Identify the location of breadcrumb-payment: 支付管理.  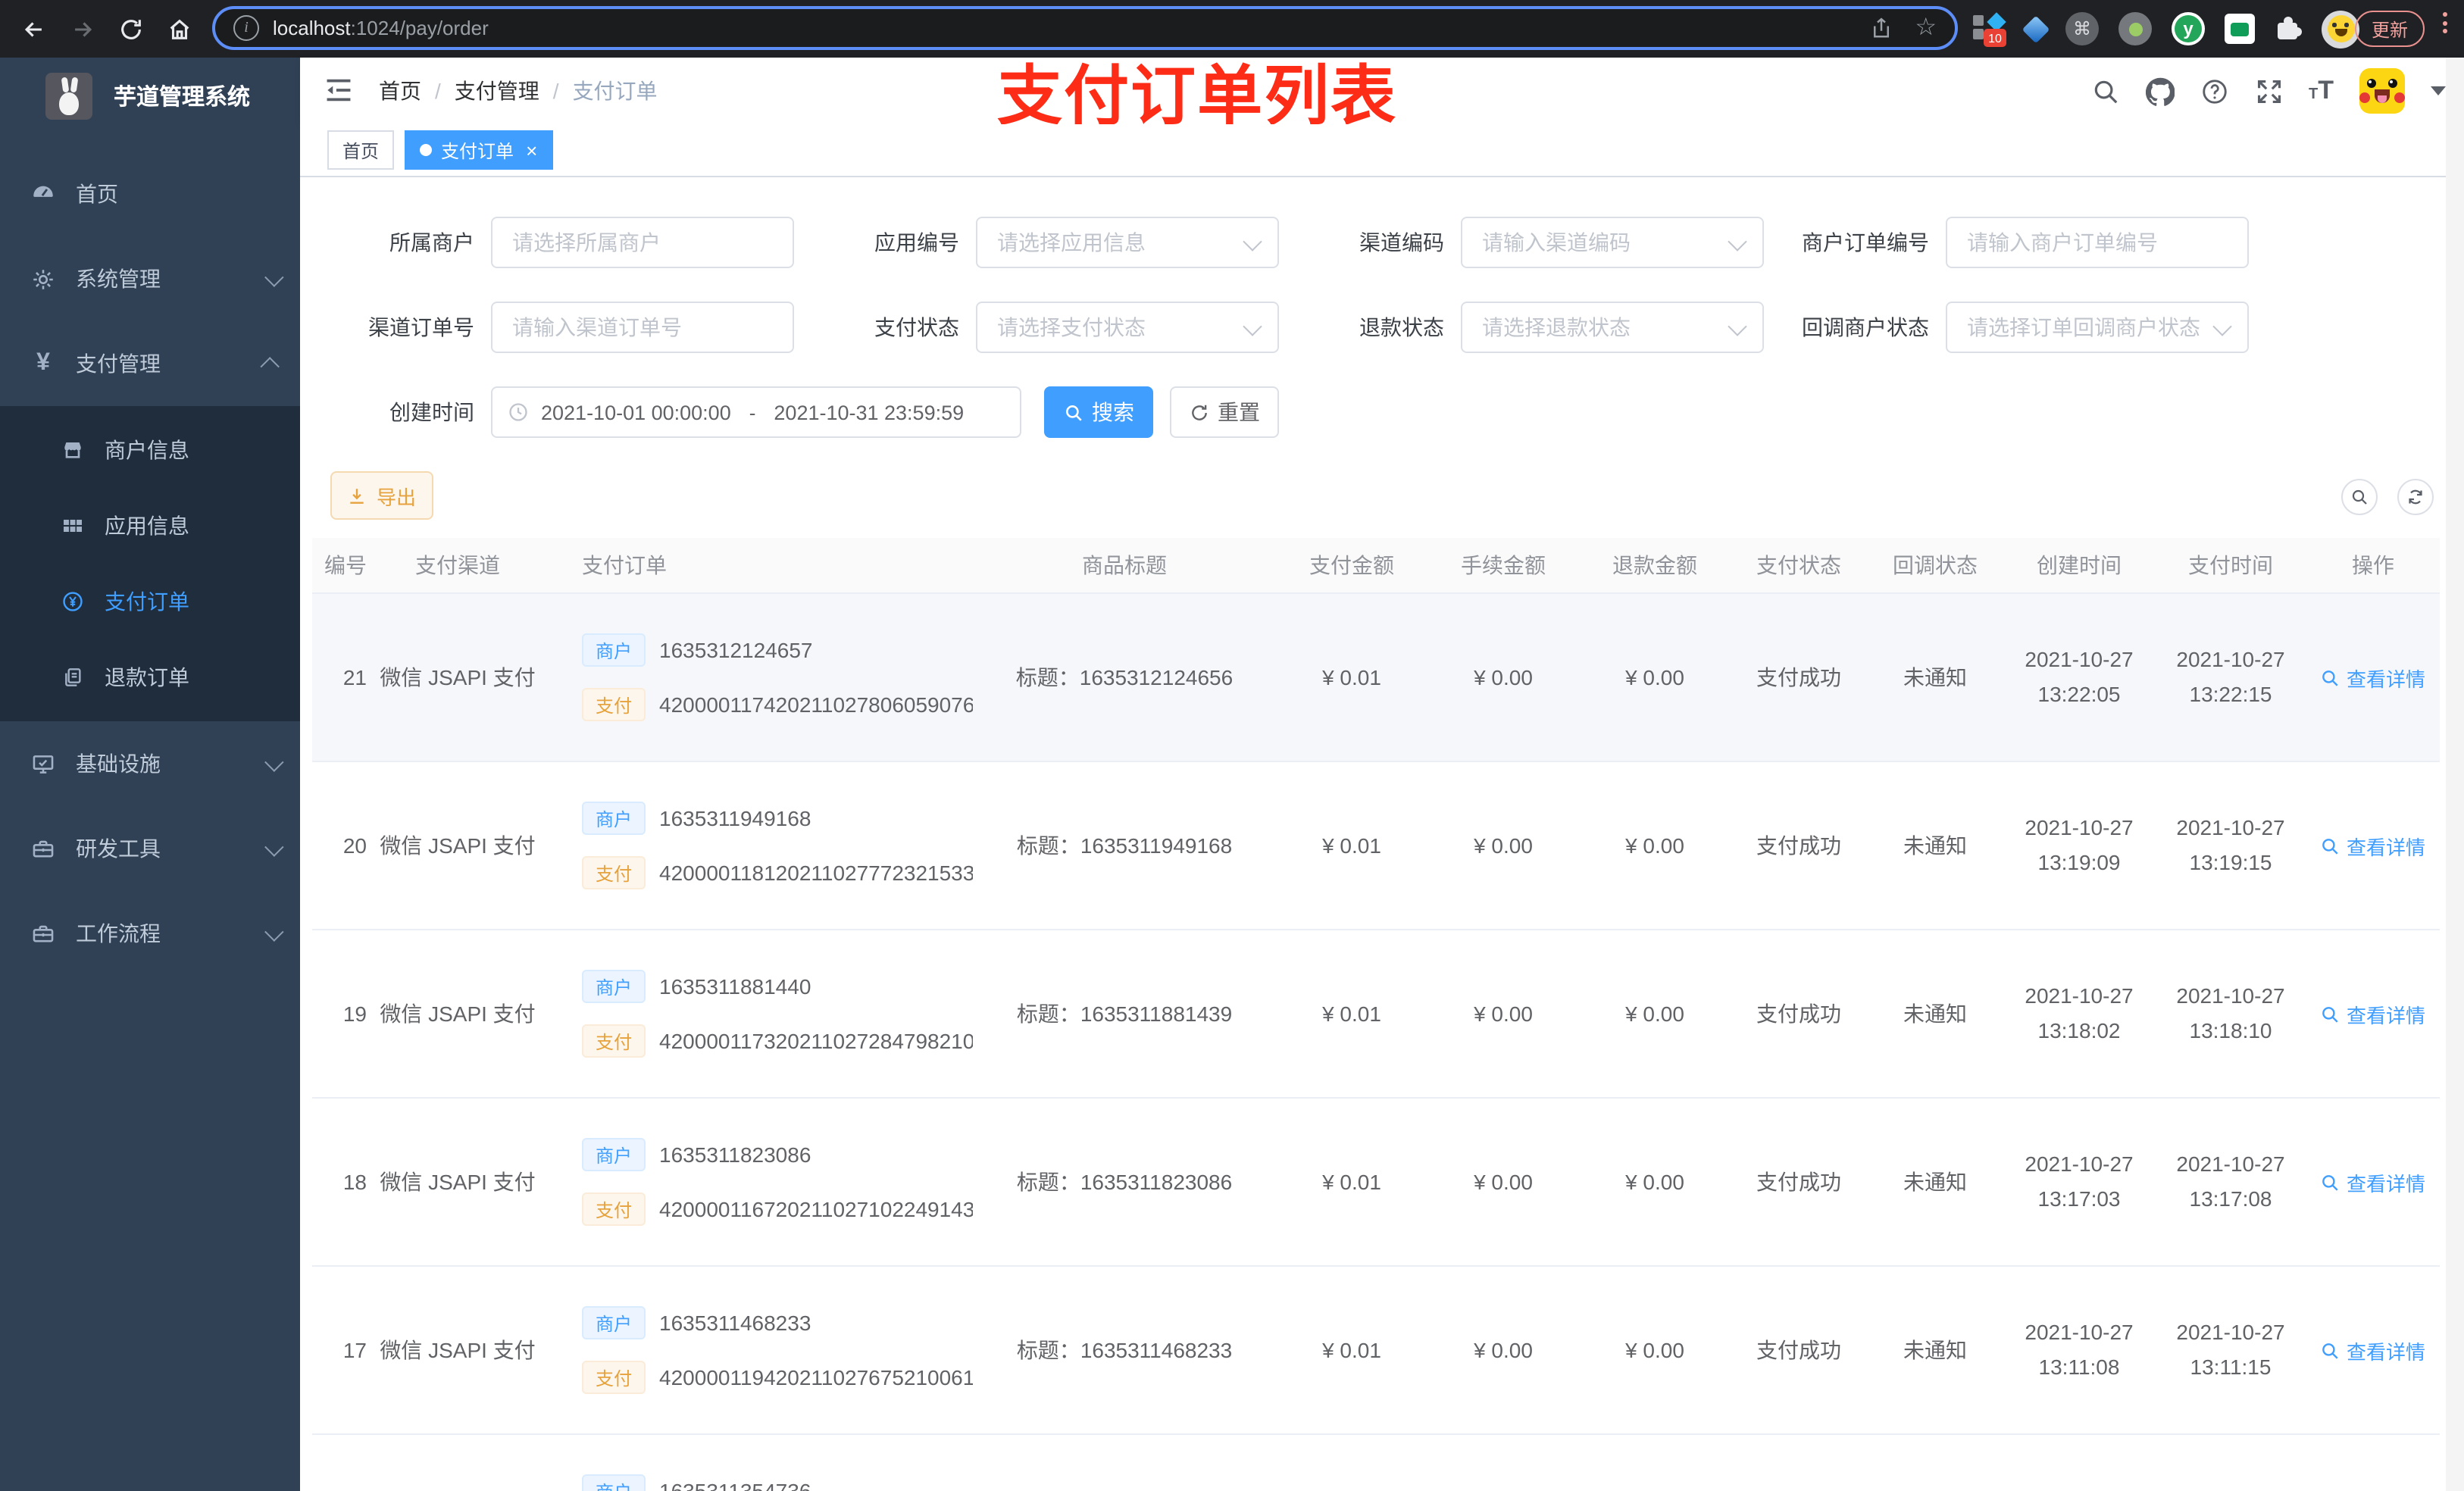
(497, 91).